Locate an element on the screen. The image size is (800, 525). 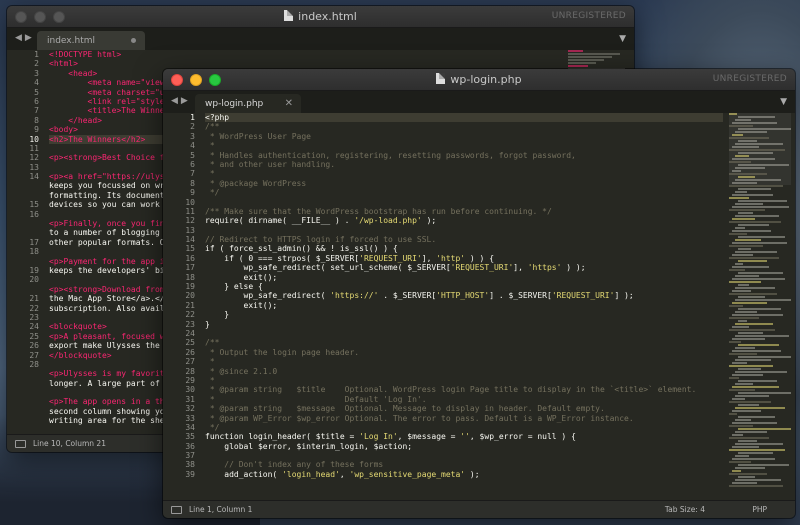
syntax-selector: PHP is located at coordinates (759, 509).